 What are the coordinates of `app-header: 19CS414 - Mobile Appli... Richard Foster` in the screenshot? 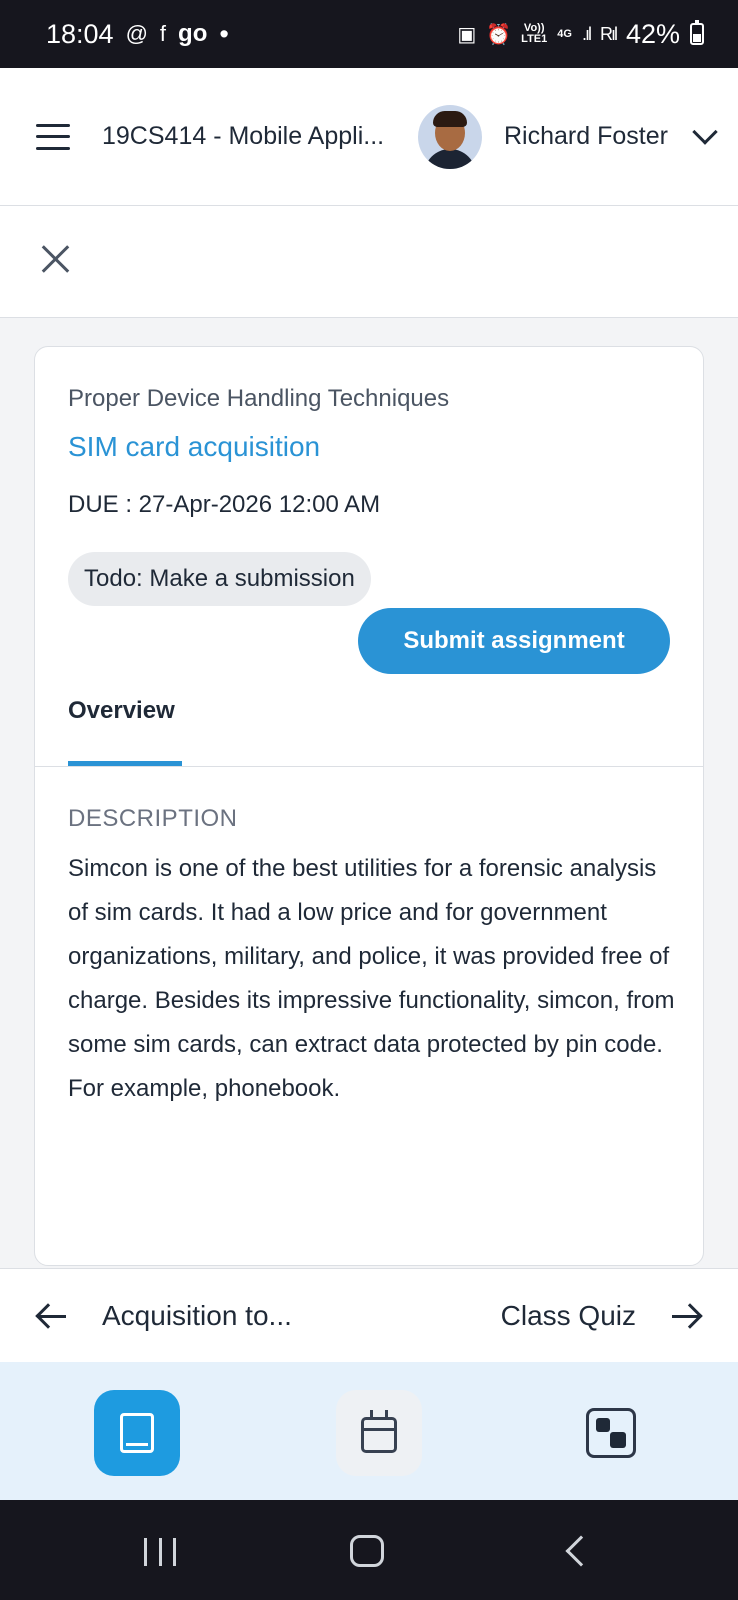 It's located at (369, 137).